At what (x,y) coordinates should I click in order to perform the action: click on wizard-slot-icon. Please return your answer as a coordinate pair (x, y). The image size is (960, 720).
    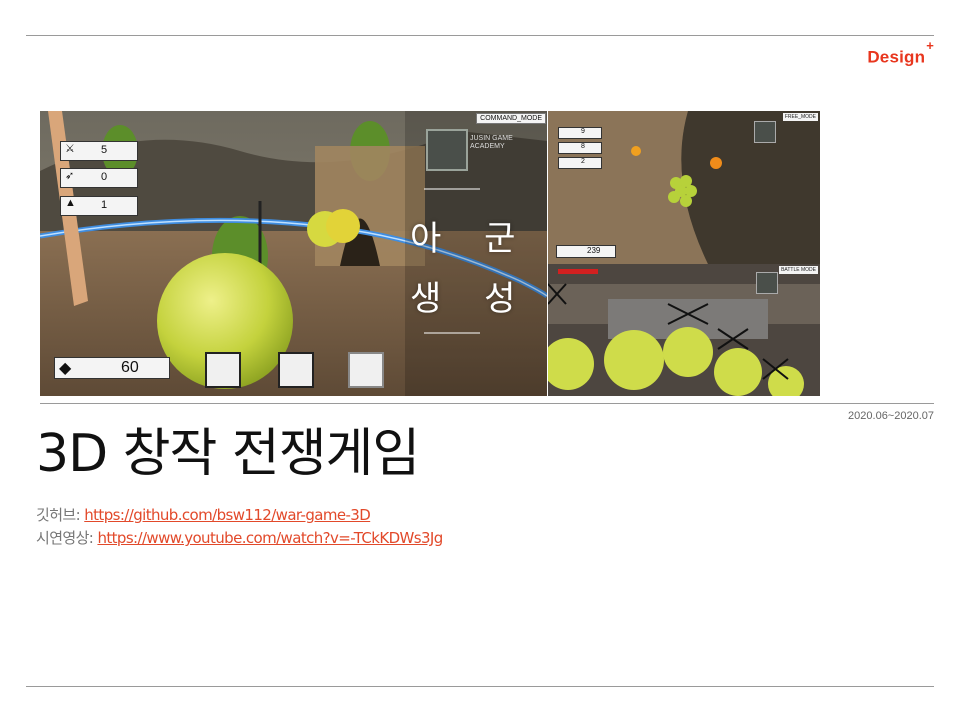
    Looking at the image, I should click on (366, 370).